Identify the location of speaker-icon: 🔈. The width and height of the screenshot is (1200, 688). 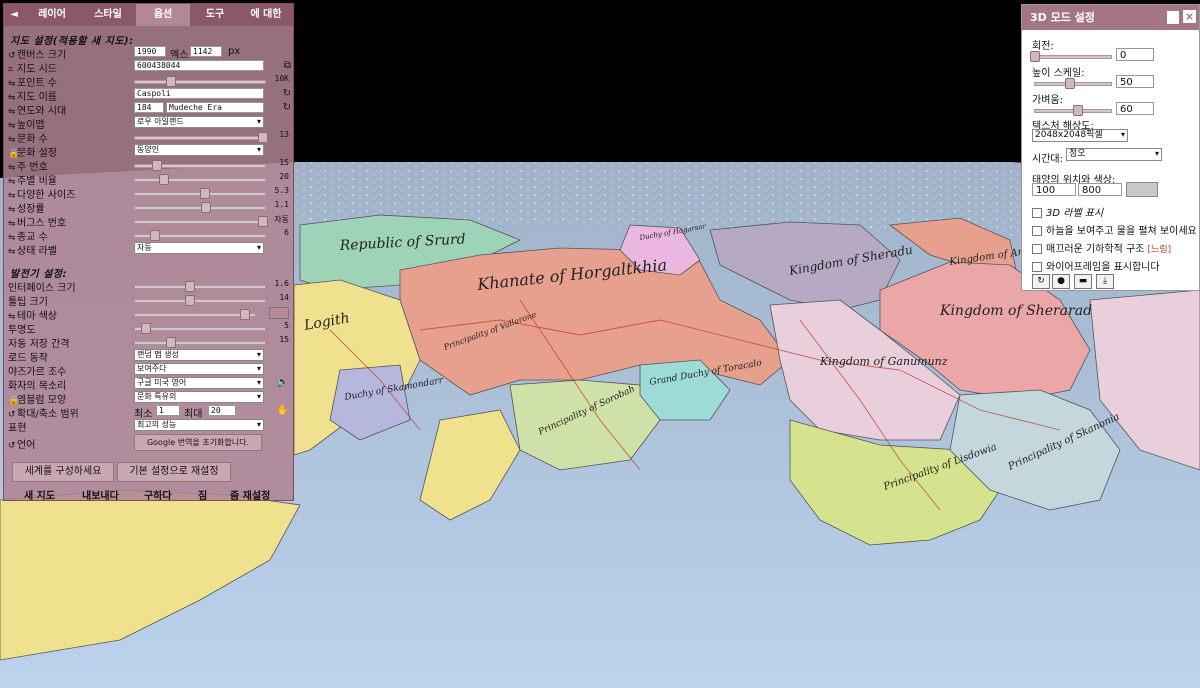
(283, 382).